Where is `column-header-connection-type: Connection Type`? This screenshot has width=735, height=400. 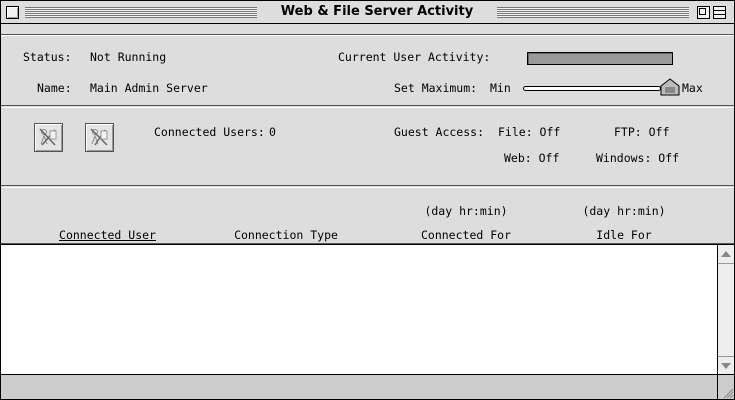 column-header-connection-type: Connection Type is located at coordinates (286, 235).